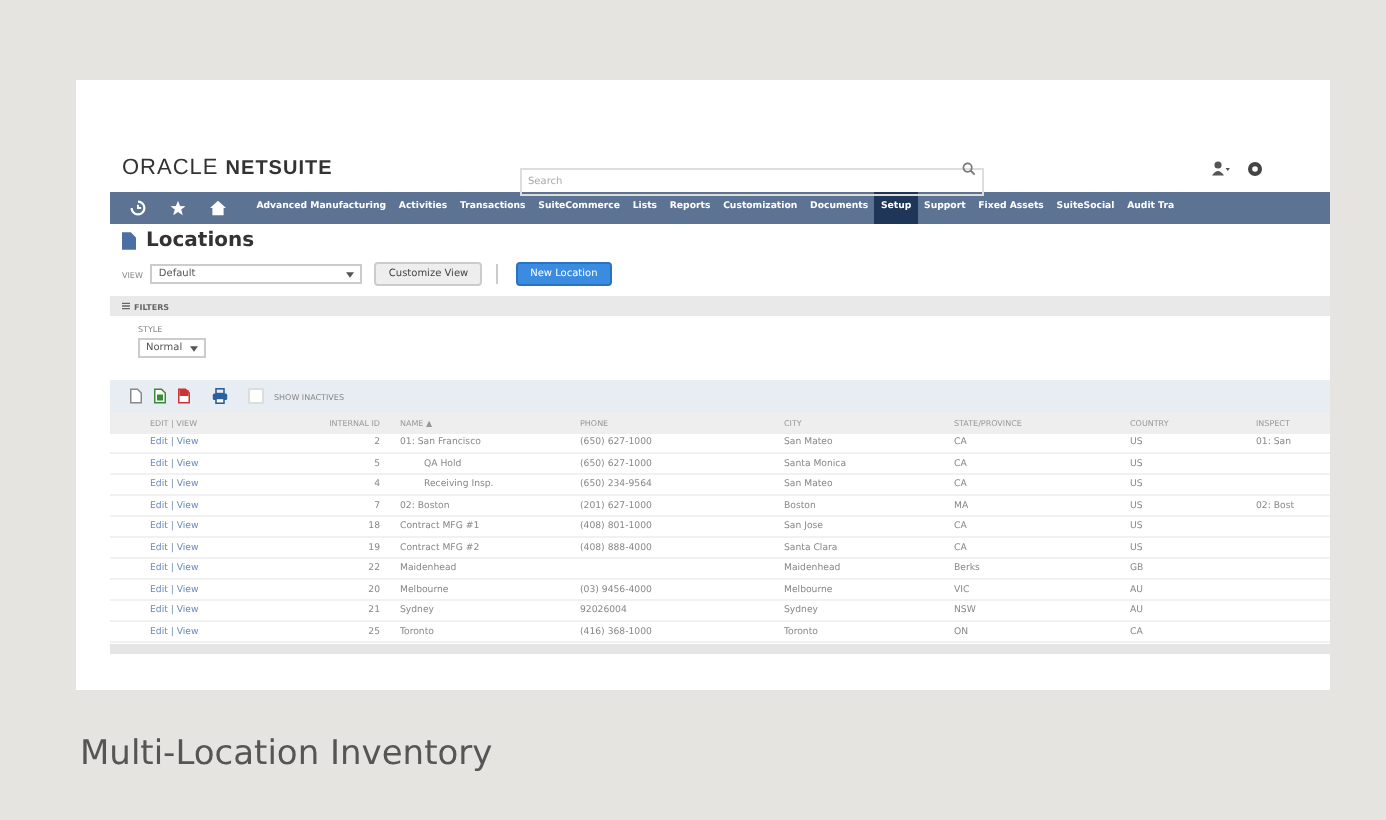 This screenshot has width=1386, height=820. Describe the element at coordinates (969, 168) in the screenshot. I see `search-icon` at that location.